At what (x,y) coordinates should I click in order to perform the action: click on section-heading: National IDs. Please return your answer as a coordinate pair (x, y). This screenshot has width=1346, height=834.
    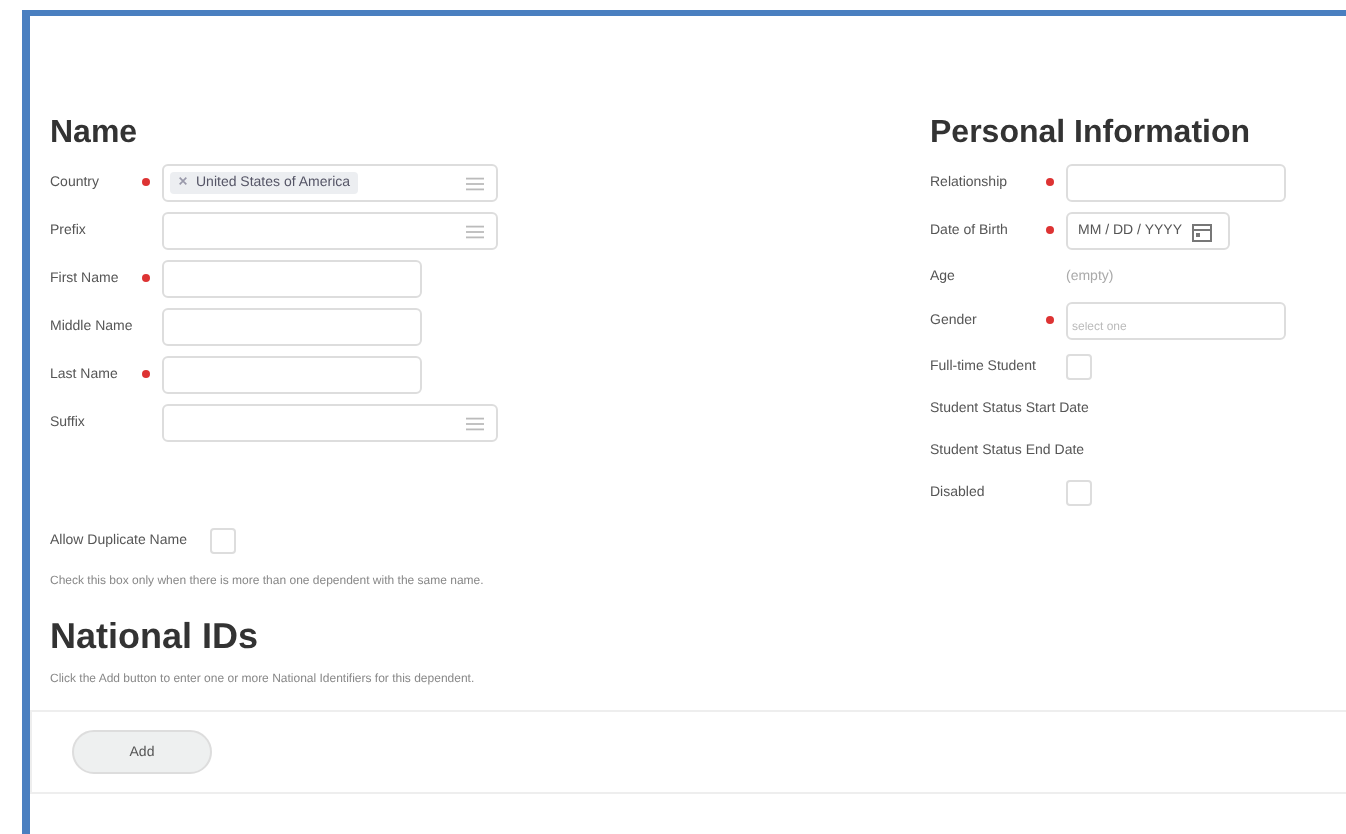
    Looking at the image, I should click on (155, 637).